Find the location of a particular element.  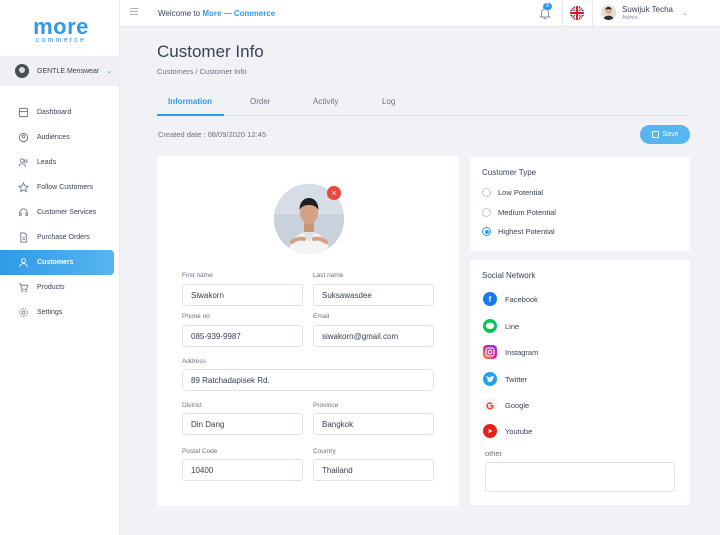

brand-logo: more commerce is located at coordinates (61, 29).